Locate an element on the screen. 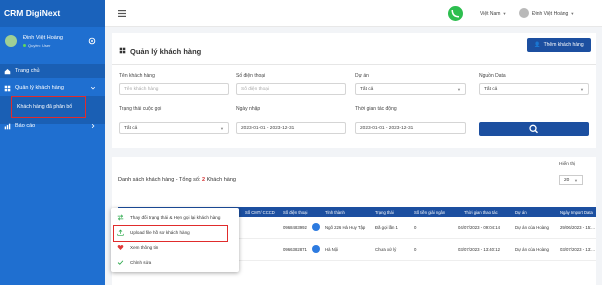 Image resolution: width=602 pixels, height=285 pixels. chart-icon is located at coordinates (7, 126).